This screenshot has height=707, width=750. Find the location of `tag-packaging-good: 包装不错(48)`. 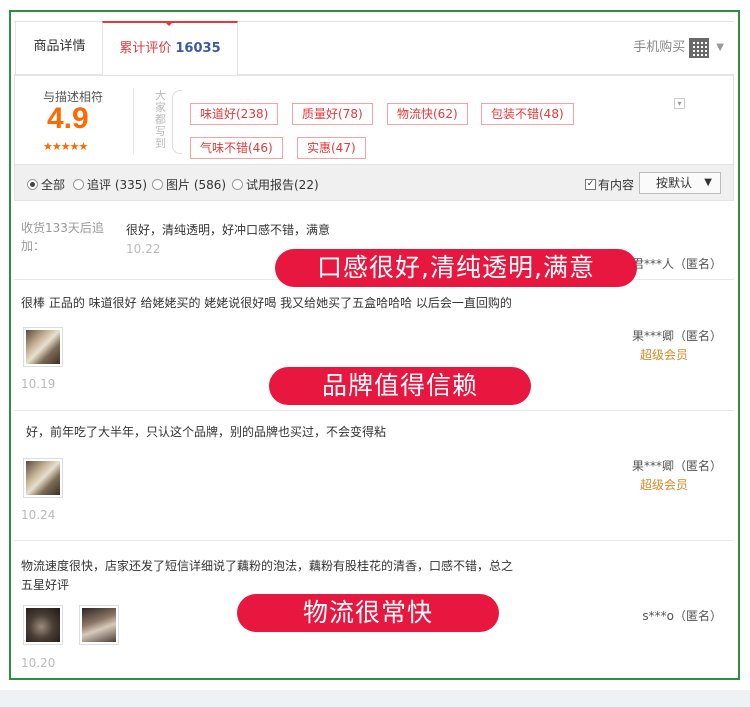

tag-packaging-good: 包装不错(48) is located at coordinates (527, 114).